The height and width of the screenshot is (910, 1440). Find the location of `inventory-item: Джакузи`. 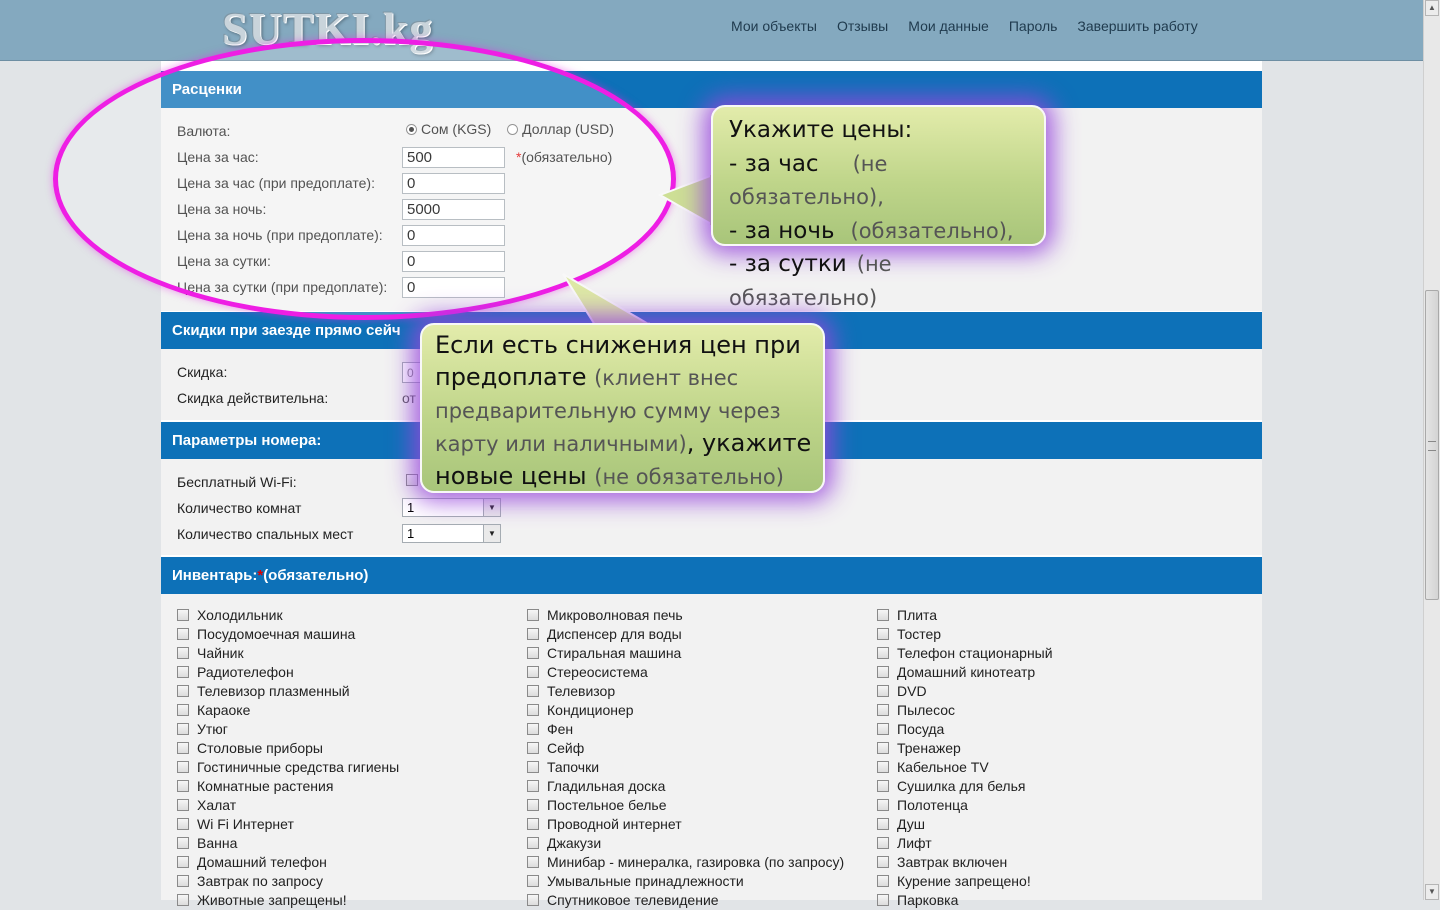

inventory-item: Джакузи is located at coordinates (685, 843).